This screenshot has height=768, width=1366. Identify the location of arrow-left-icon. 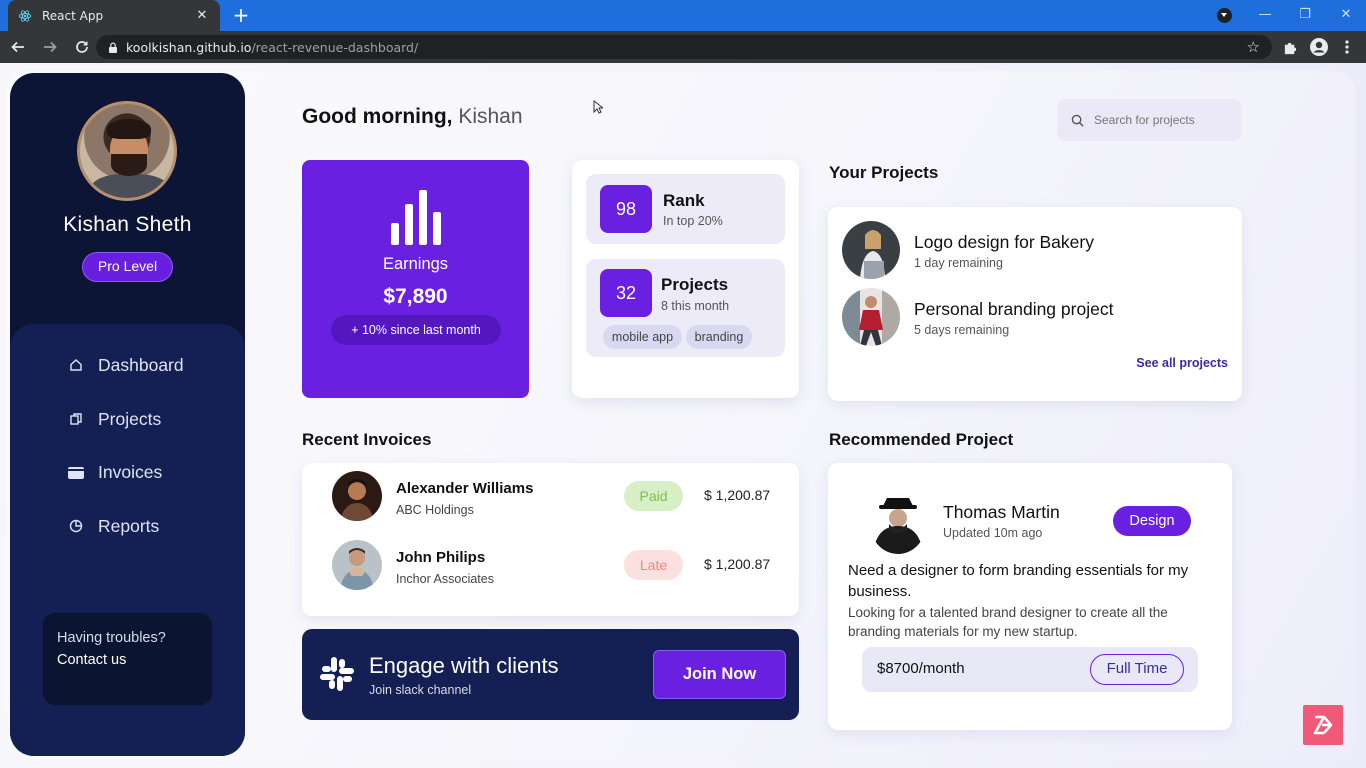
(17, 47).